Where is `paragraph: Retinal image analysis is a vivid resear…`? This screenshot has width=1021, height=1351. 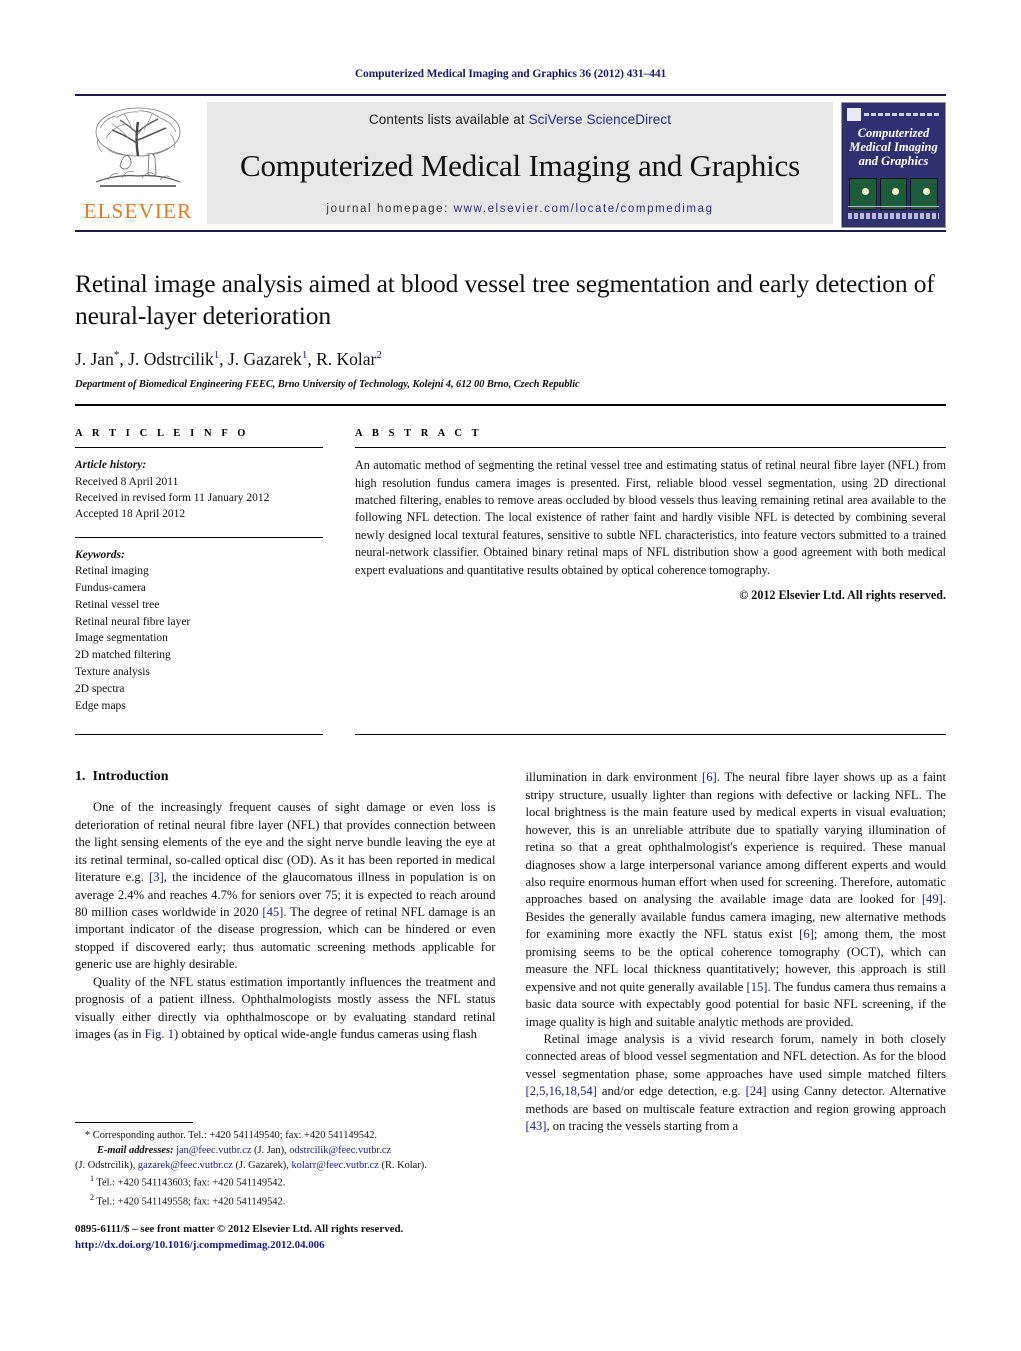 paragraph: Retinal image analysis is a vivid resear… is located at coordinates (736, 1082).